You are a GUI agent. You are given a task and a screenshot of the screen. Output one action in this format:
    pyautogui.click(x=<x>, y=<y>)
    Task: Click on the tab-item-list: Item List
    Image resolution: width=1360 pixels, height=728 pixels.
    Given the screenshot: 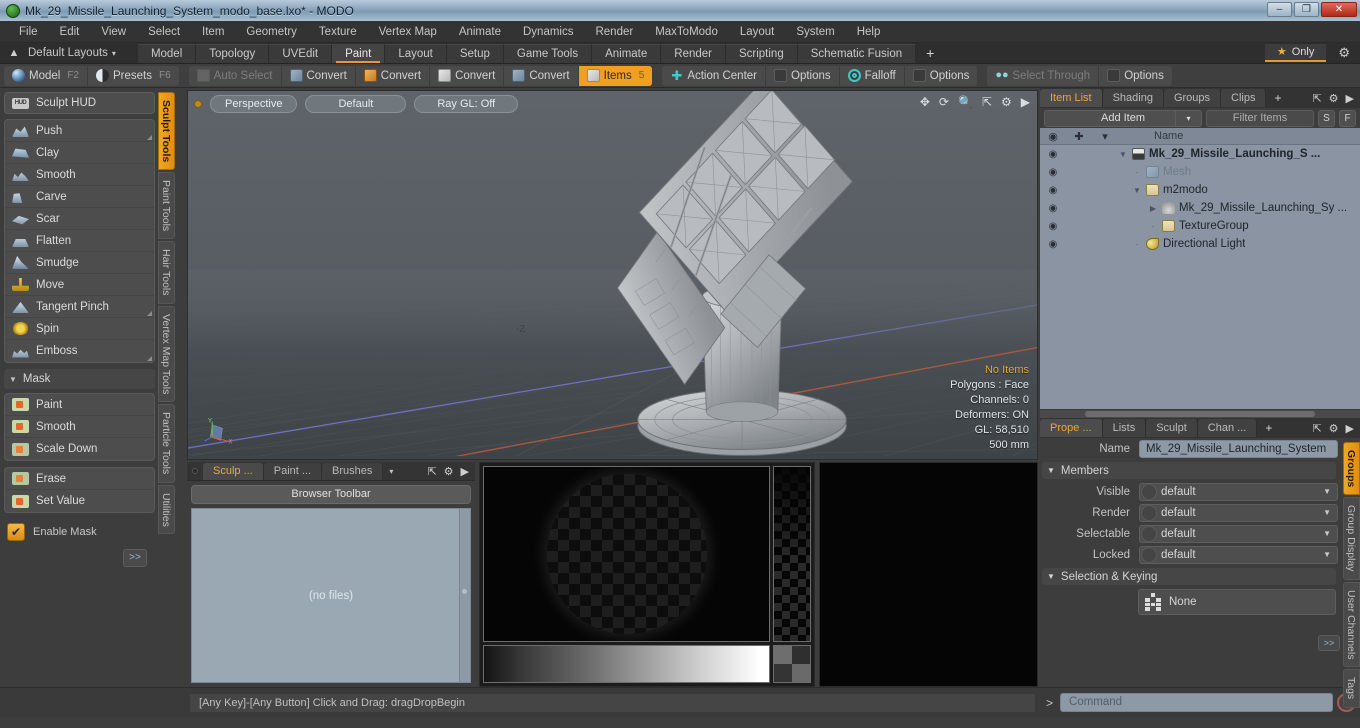 What is the action you would take?
    pyautogui.click(x=1071, y=98)
    